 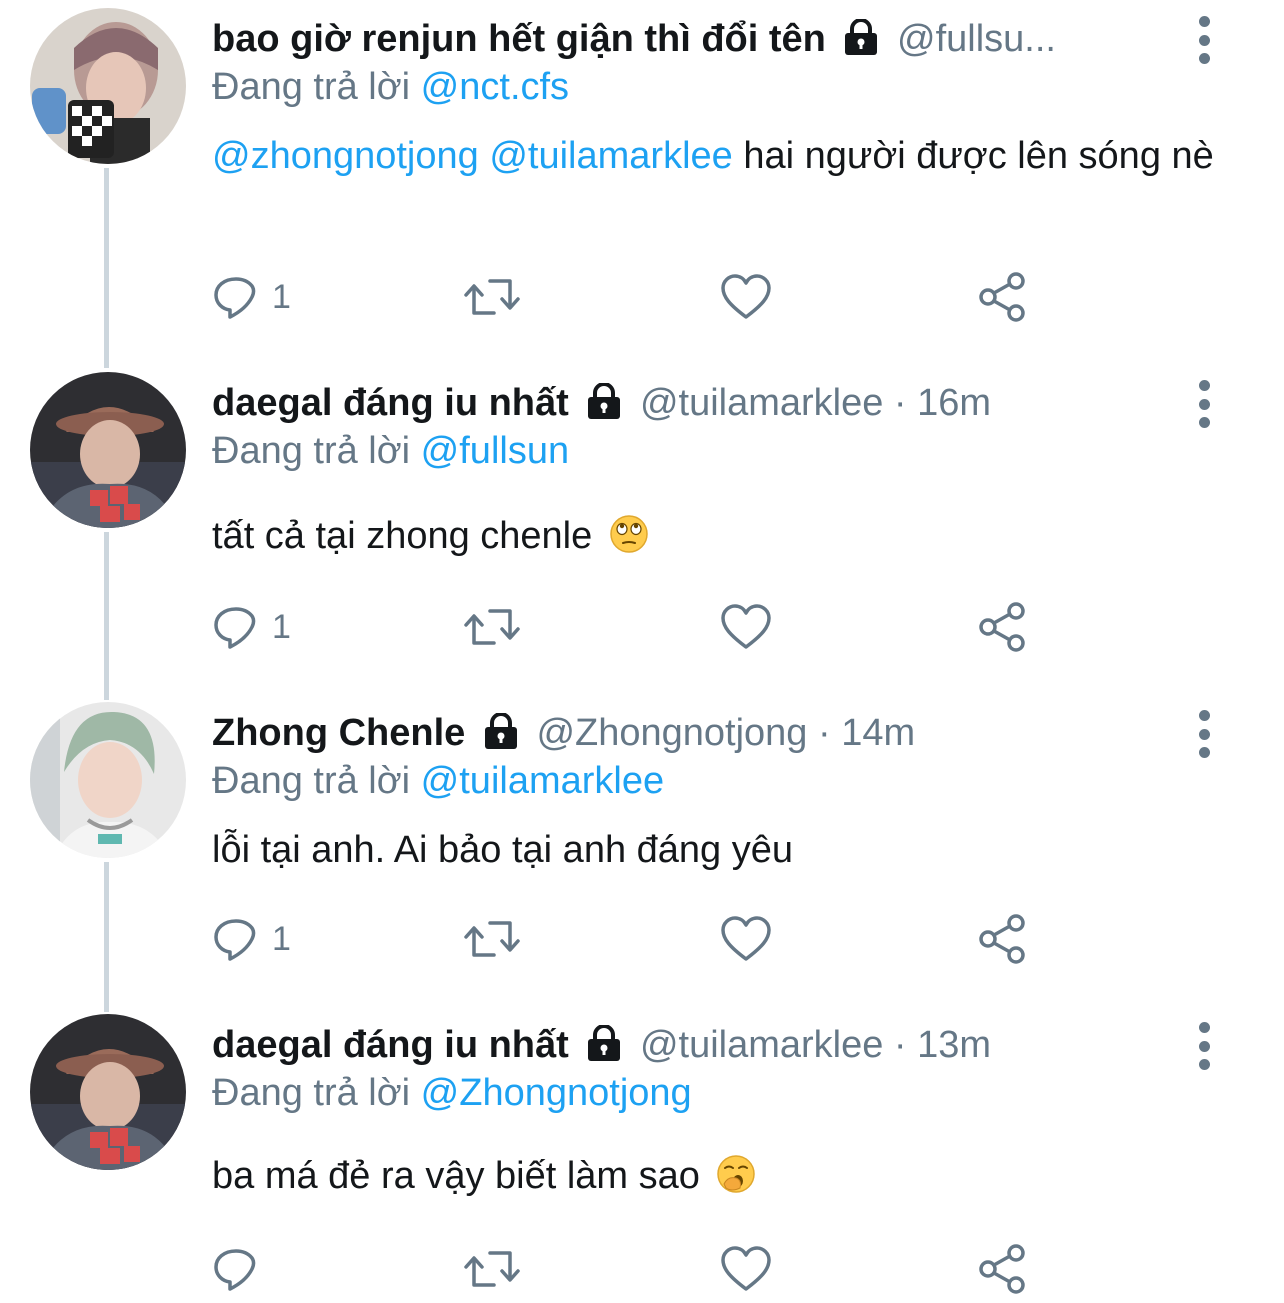 I want to click on reply-mention-link: @fullsun, so click(x=495, y=451).